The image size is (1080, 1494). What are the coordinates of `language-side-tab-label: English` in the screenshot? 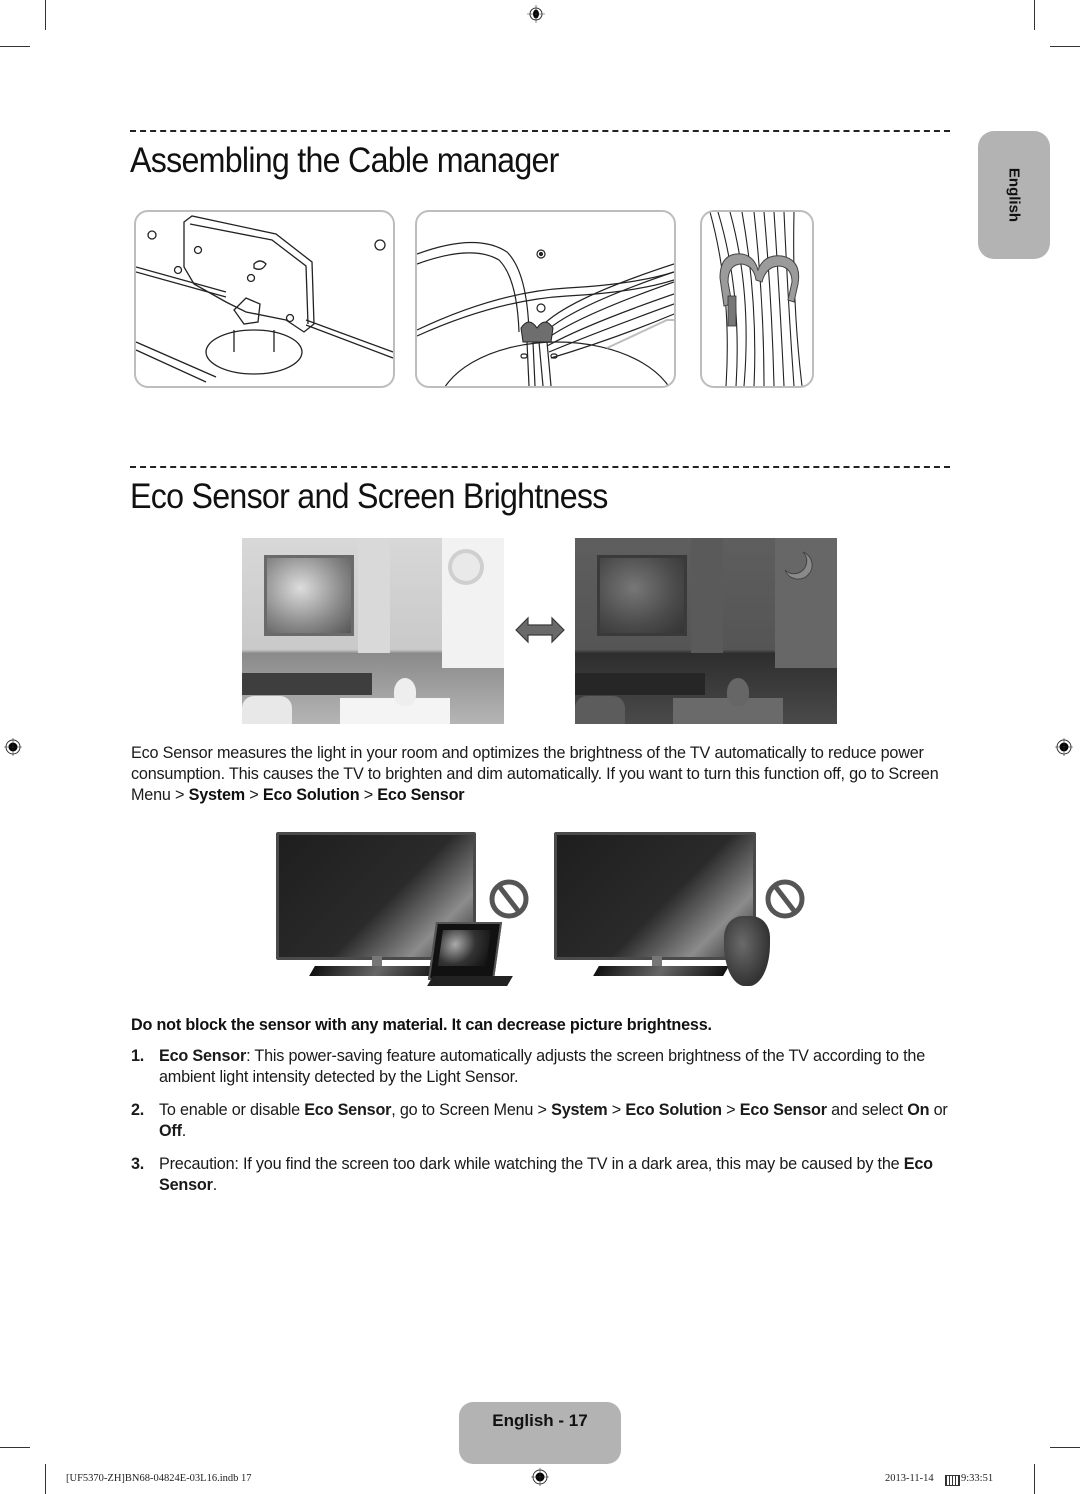 It's located at (1014, 195).